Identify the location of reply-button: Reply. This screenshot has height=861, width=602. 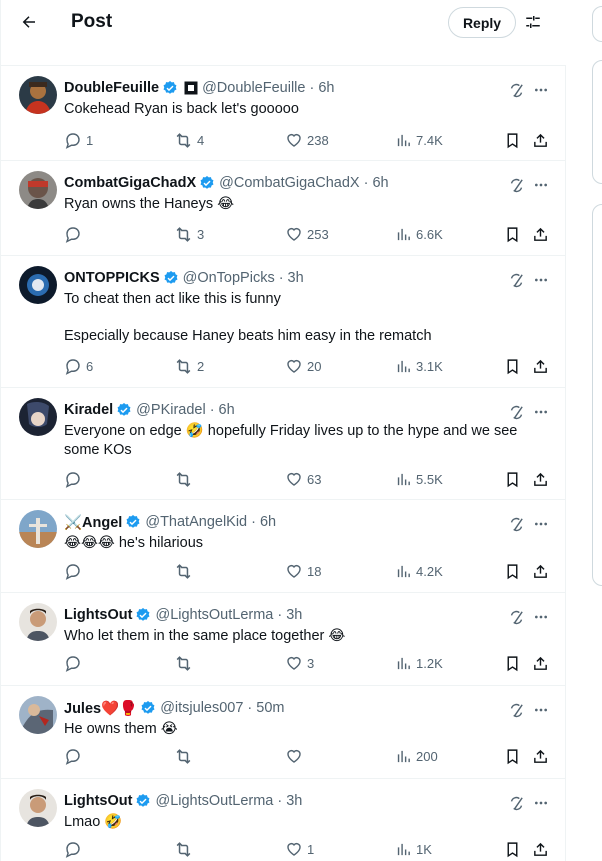
(482, 22).